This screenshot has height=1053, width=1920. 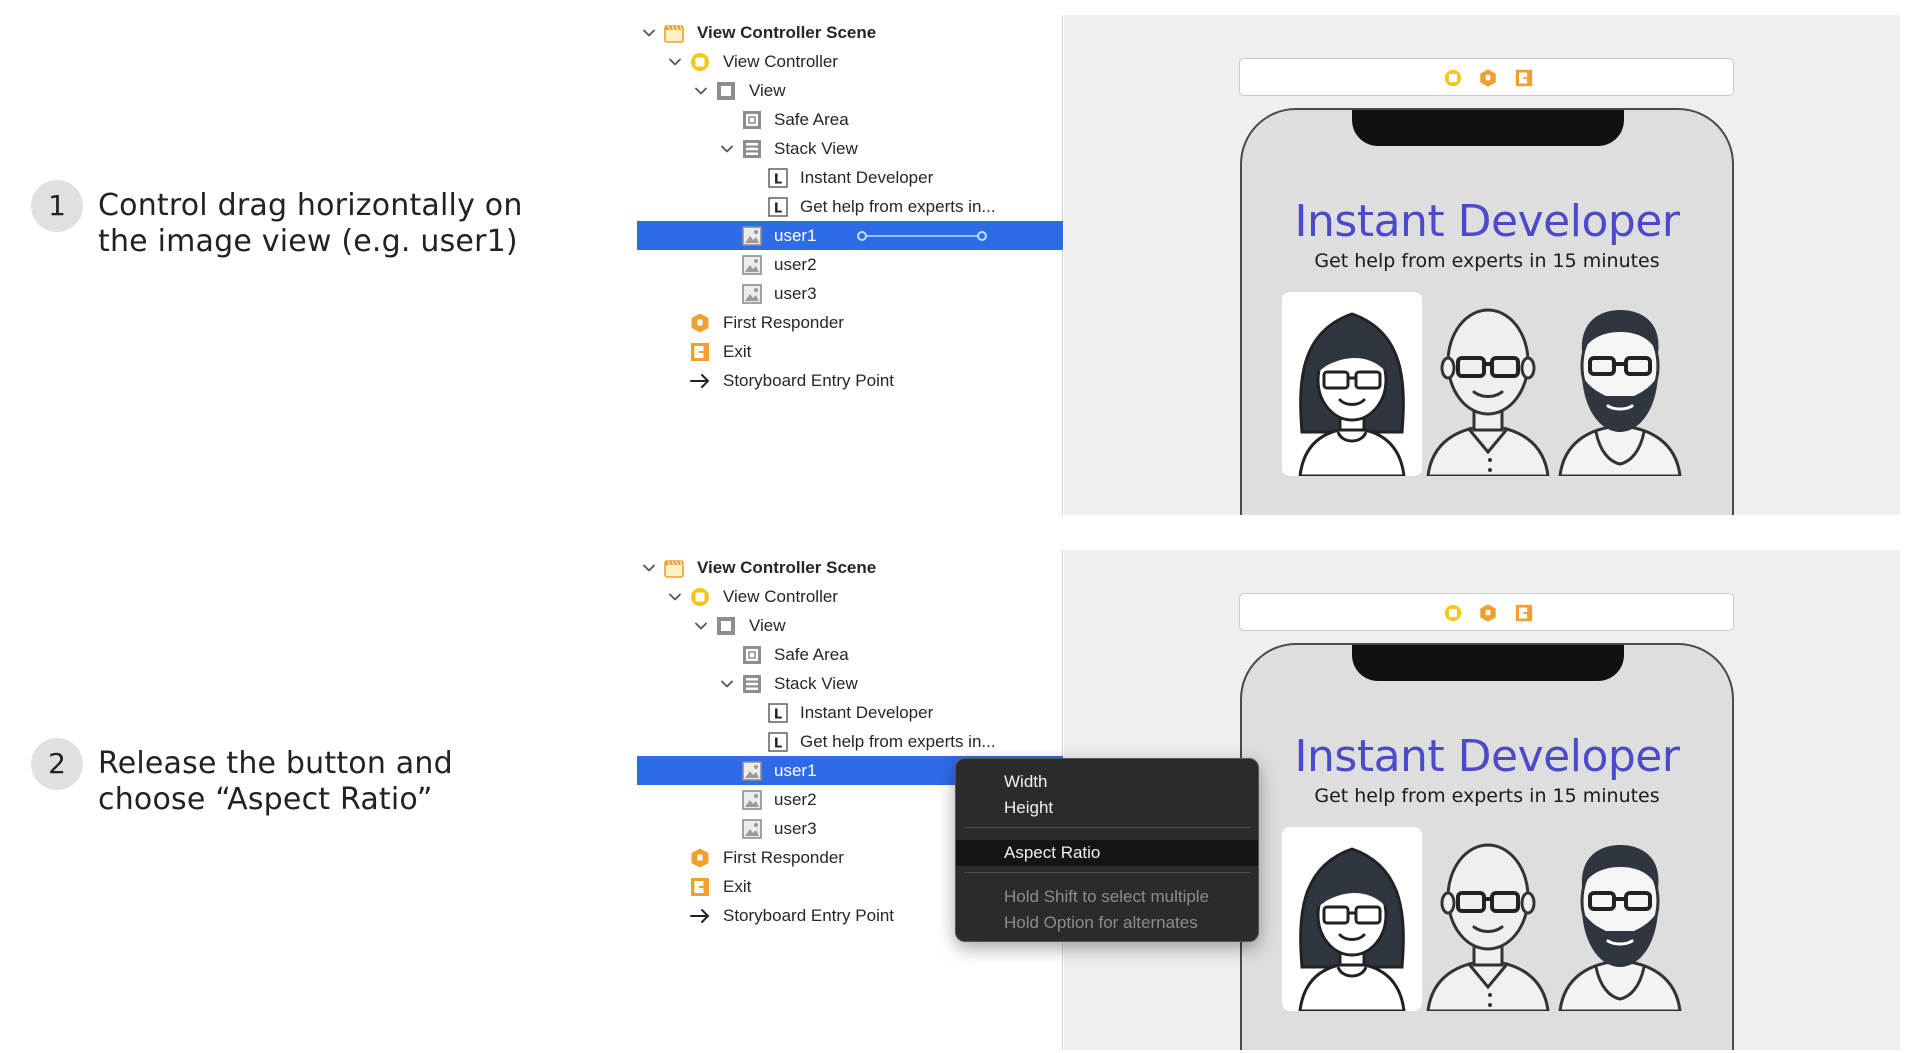 I want to click on step-text-line: the image view (e.g. user1), so click(x=308, y=241).